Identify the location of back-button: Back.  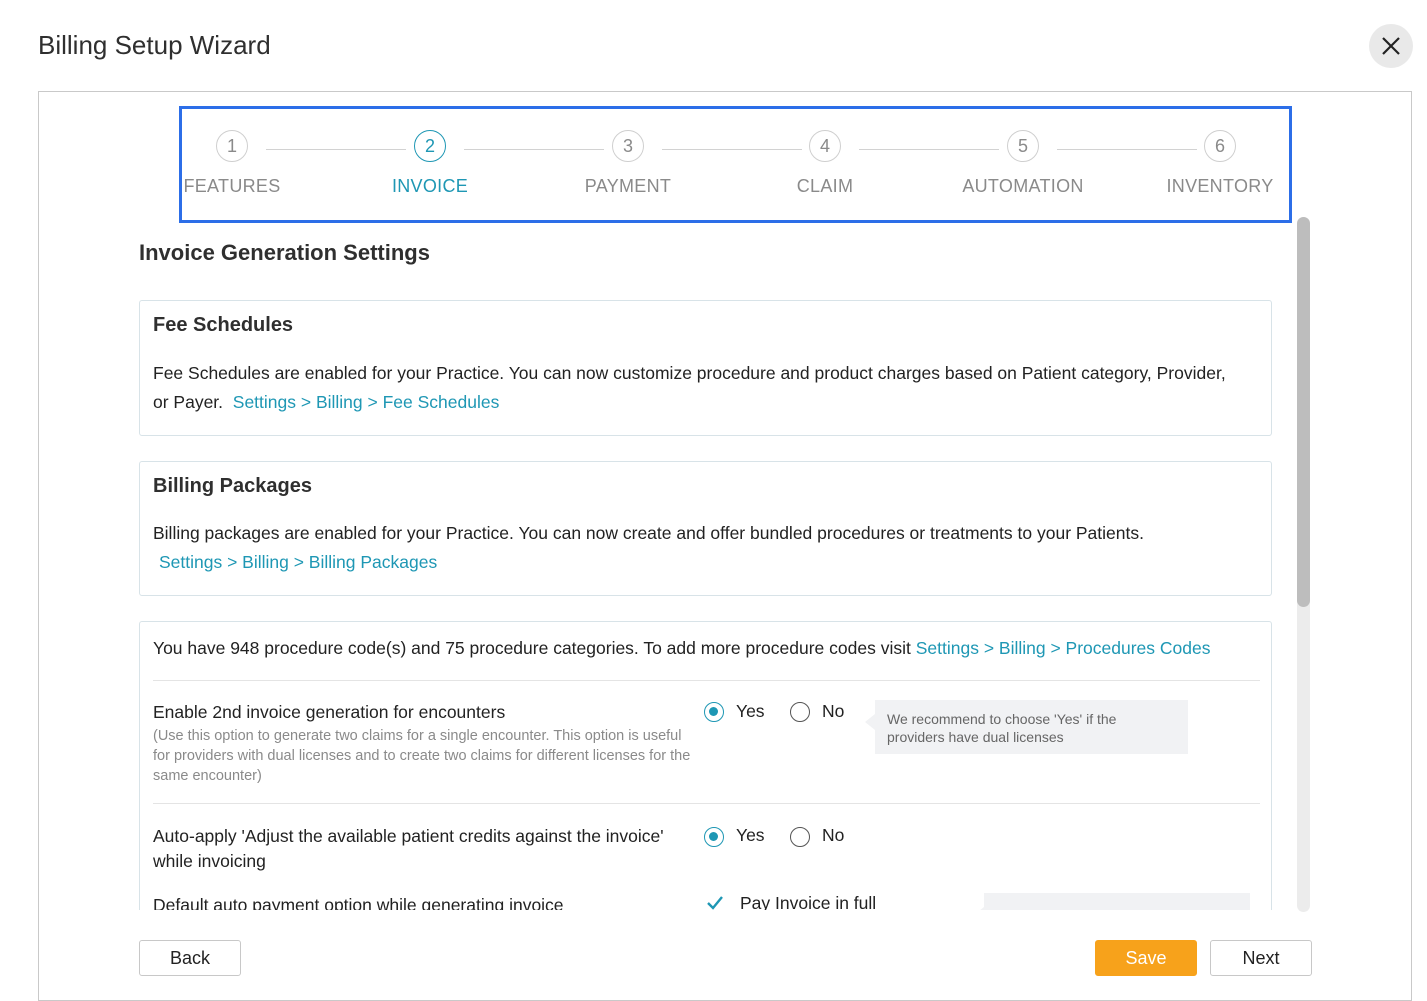
(190, 958).